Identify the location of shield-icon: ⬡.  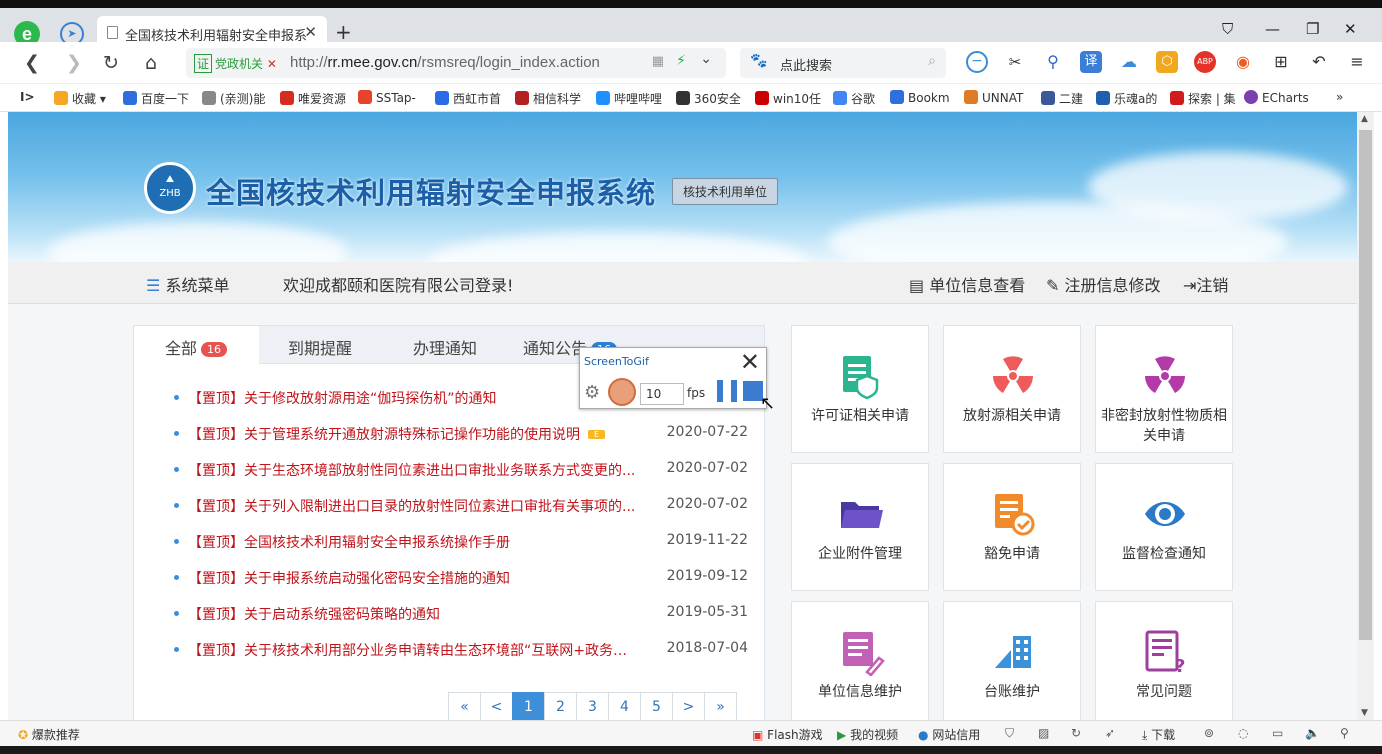
(1167, 62).